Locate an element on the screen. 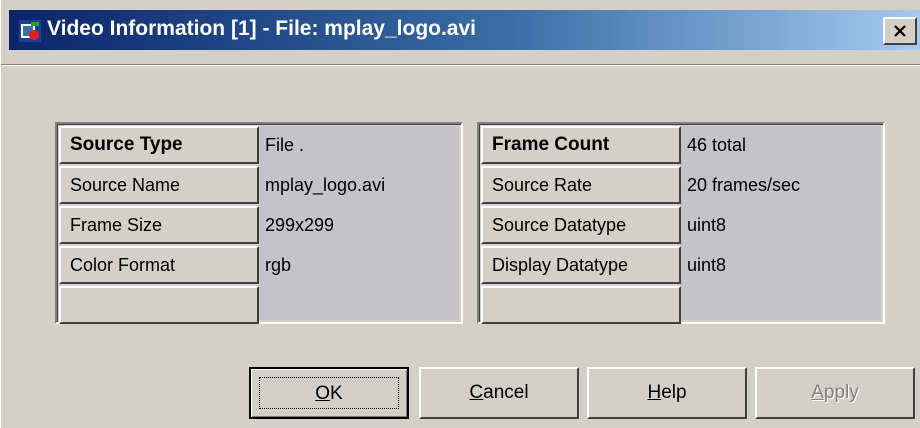 This screenshot has height=428, width=920. source-name-label: Source Name is located at coordinates (159, 185).